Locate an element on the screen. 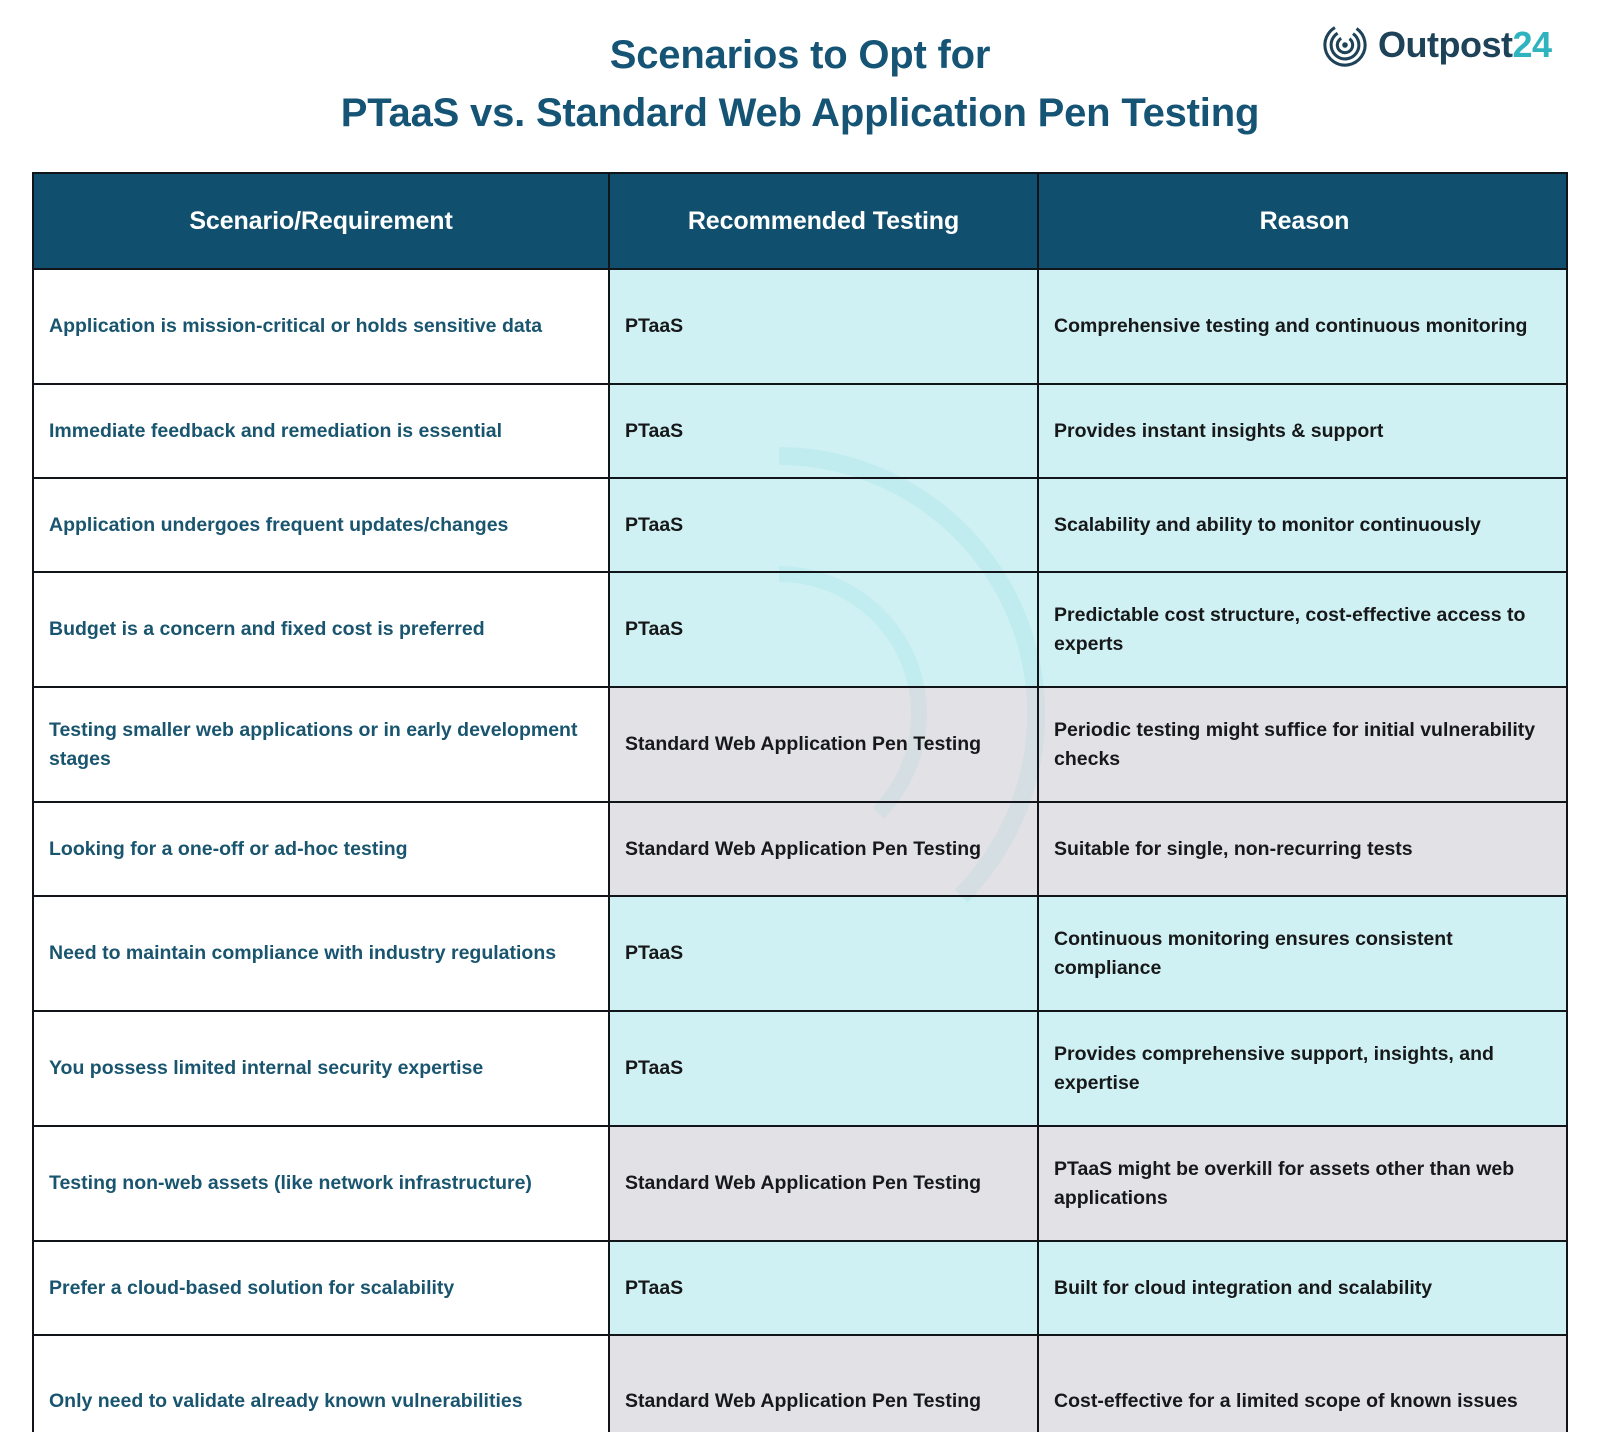  cell-scenario: Looking for a one-off or ad-hoc testing is located at coordinates (322, 849).